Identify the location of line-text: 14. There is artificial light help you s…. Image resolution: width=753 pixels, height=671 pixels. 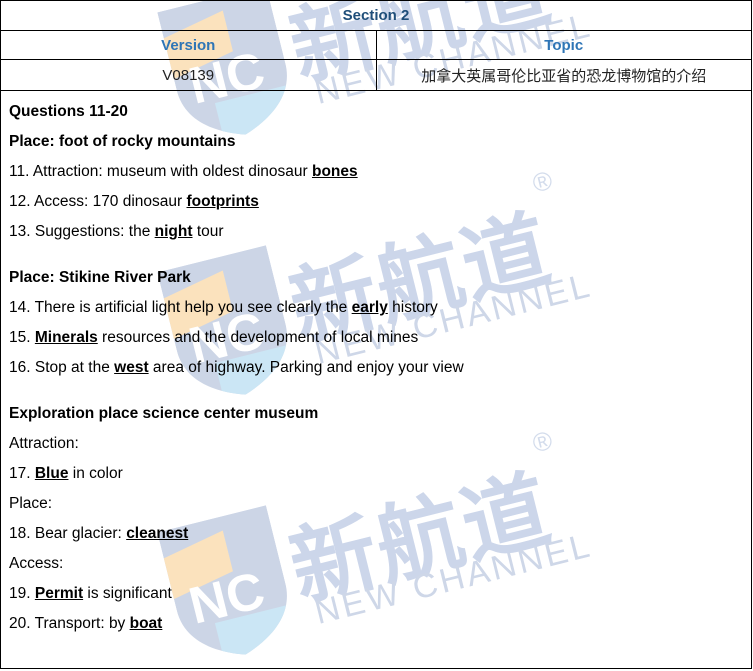
(180, 307).